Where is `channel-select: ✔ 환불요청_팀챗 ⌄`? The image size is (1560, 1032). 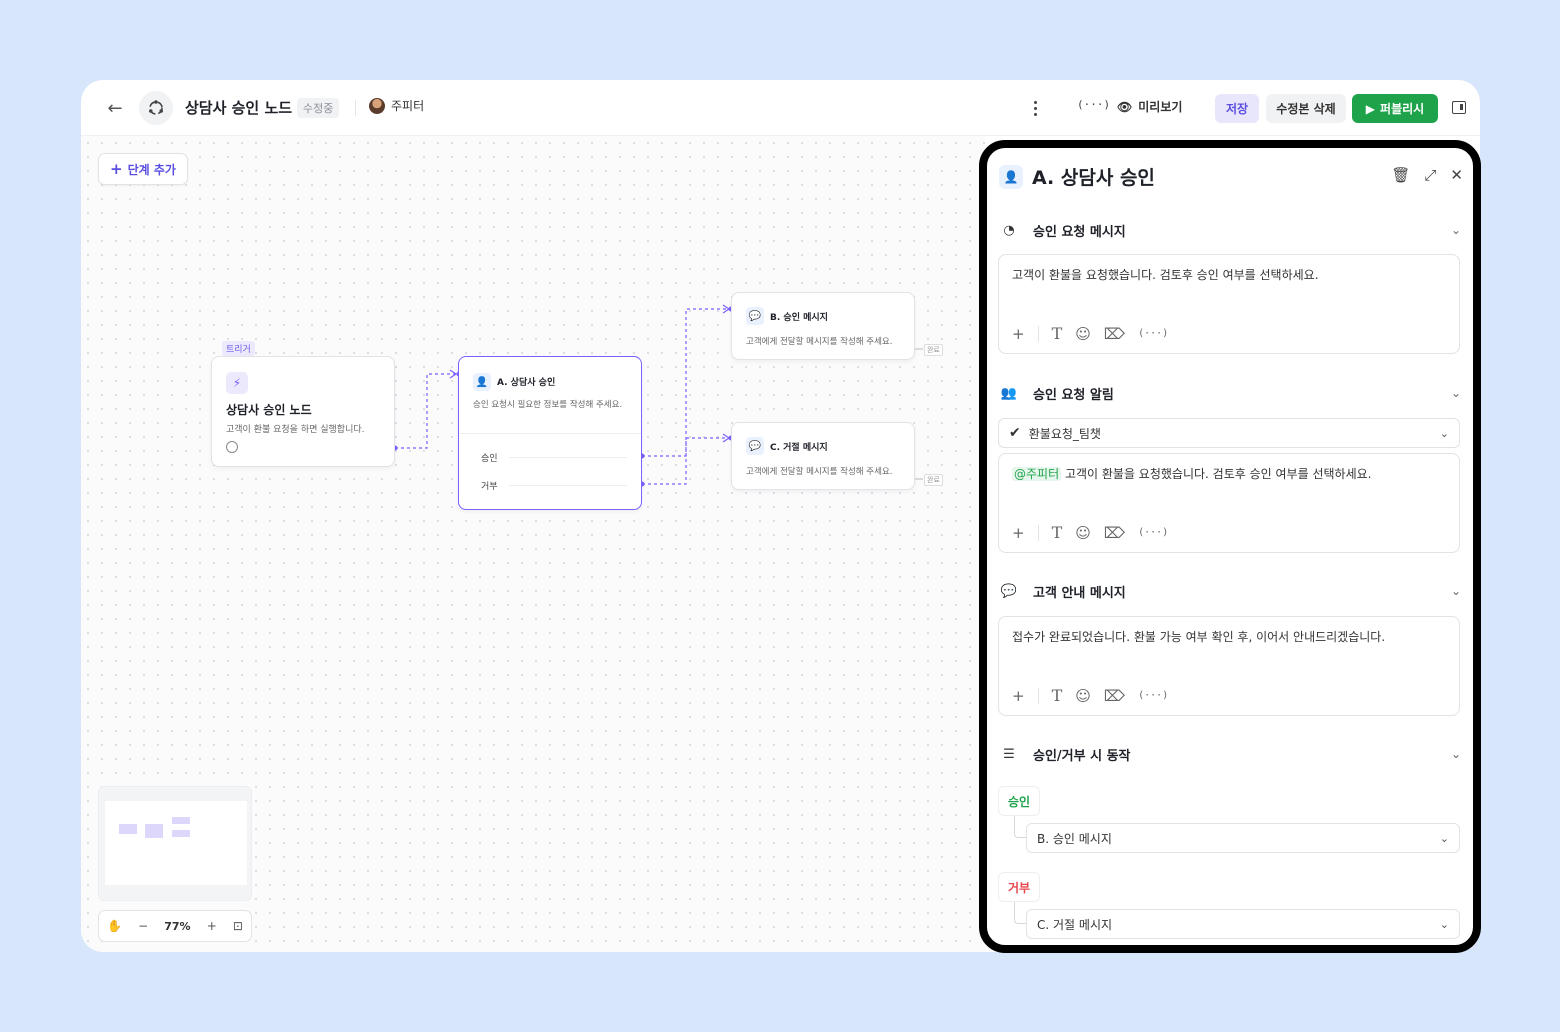
channel-select: ✔ 환불요청_팀챗 ⌄ is located at coordinates (1229, 433).